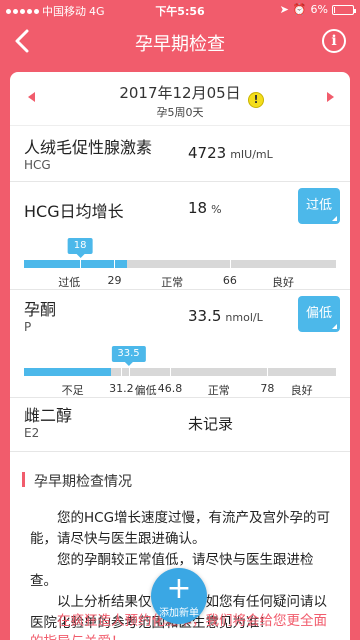  What do you see at coordinates (344, 9) in the screenshot?
I see `battery-icon` at bounding box center [344, 9].